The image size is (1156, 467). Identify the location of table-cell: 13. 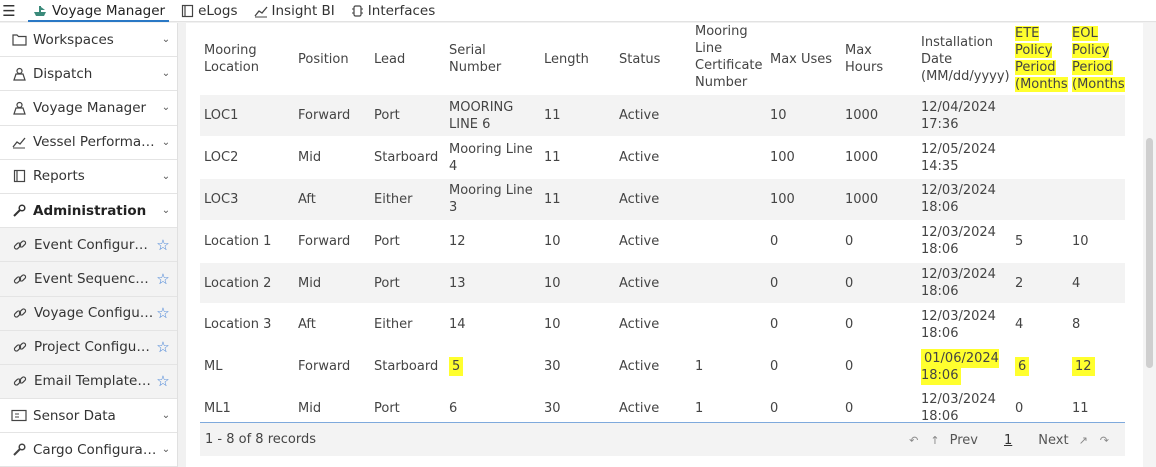
(492, 283).